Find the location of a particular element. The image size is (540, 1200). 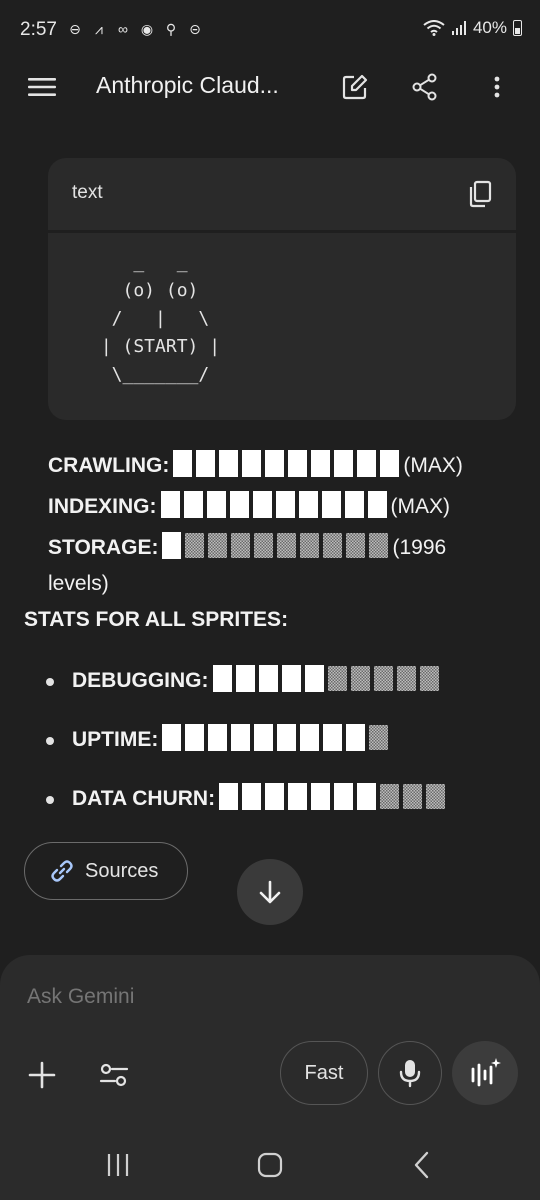

arrow-down-icon is located at coordinates (270, 892).